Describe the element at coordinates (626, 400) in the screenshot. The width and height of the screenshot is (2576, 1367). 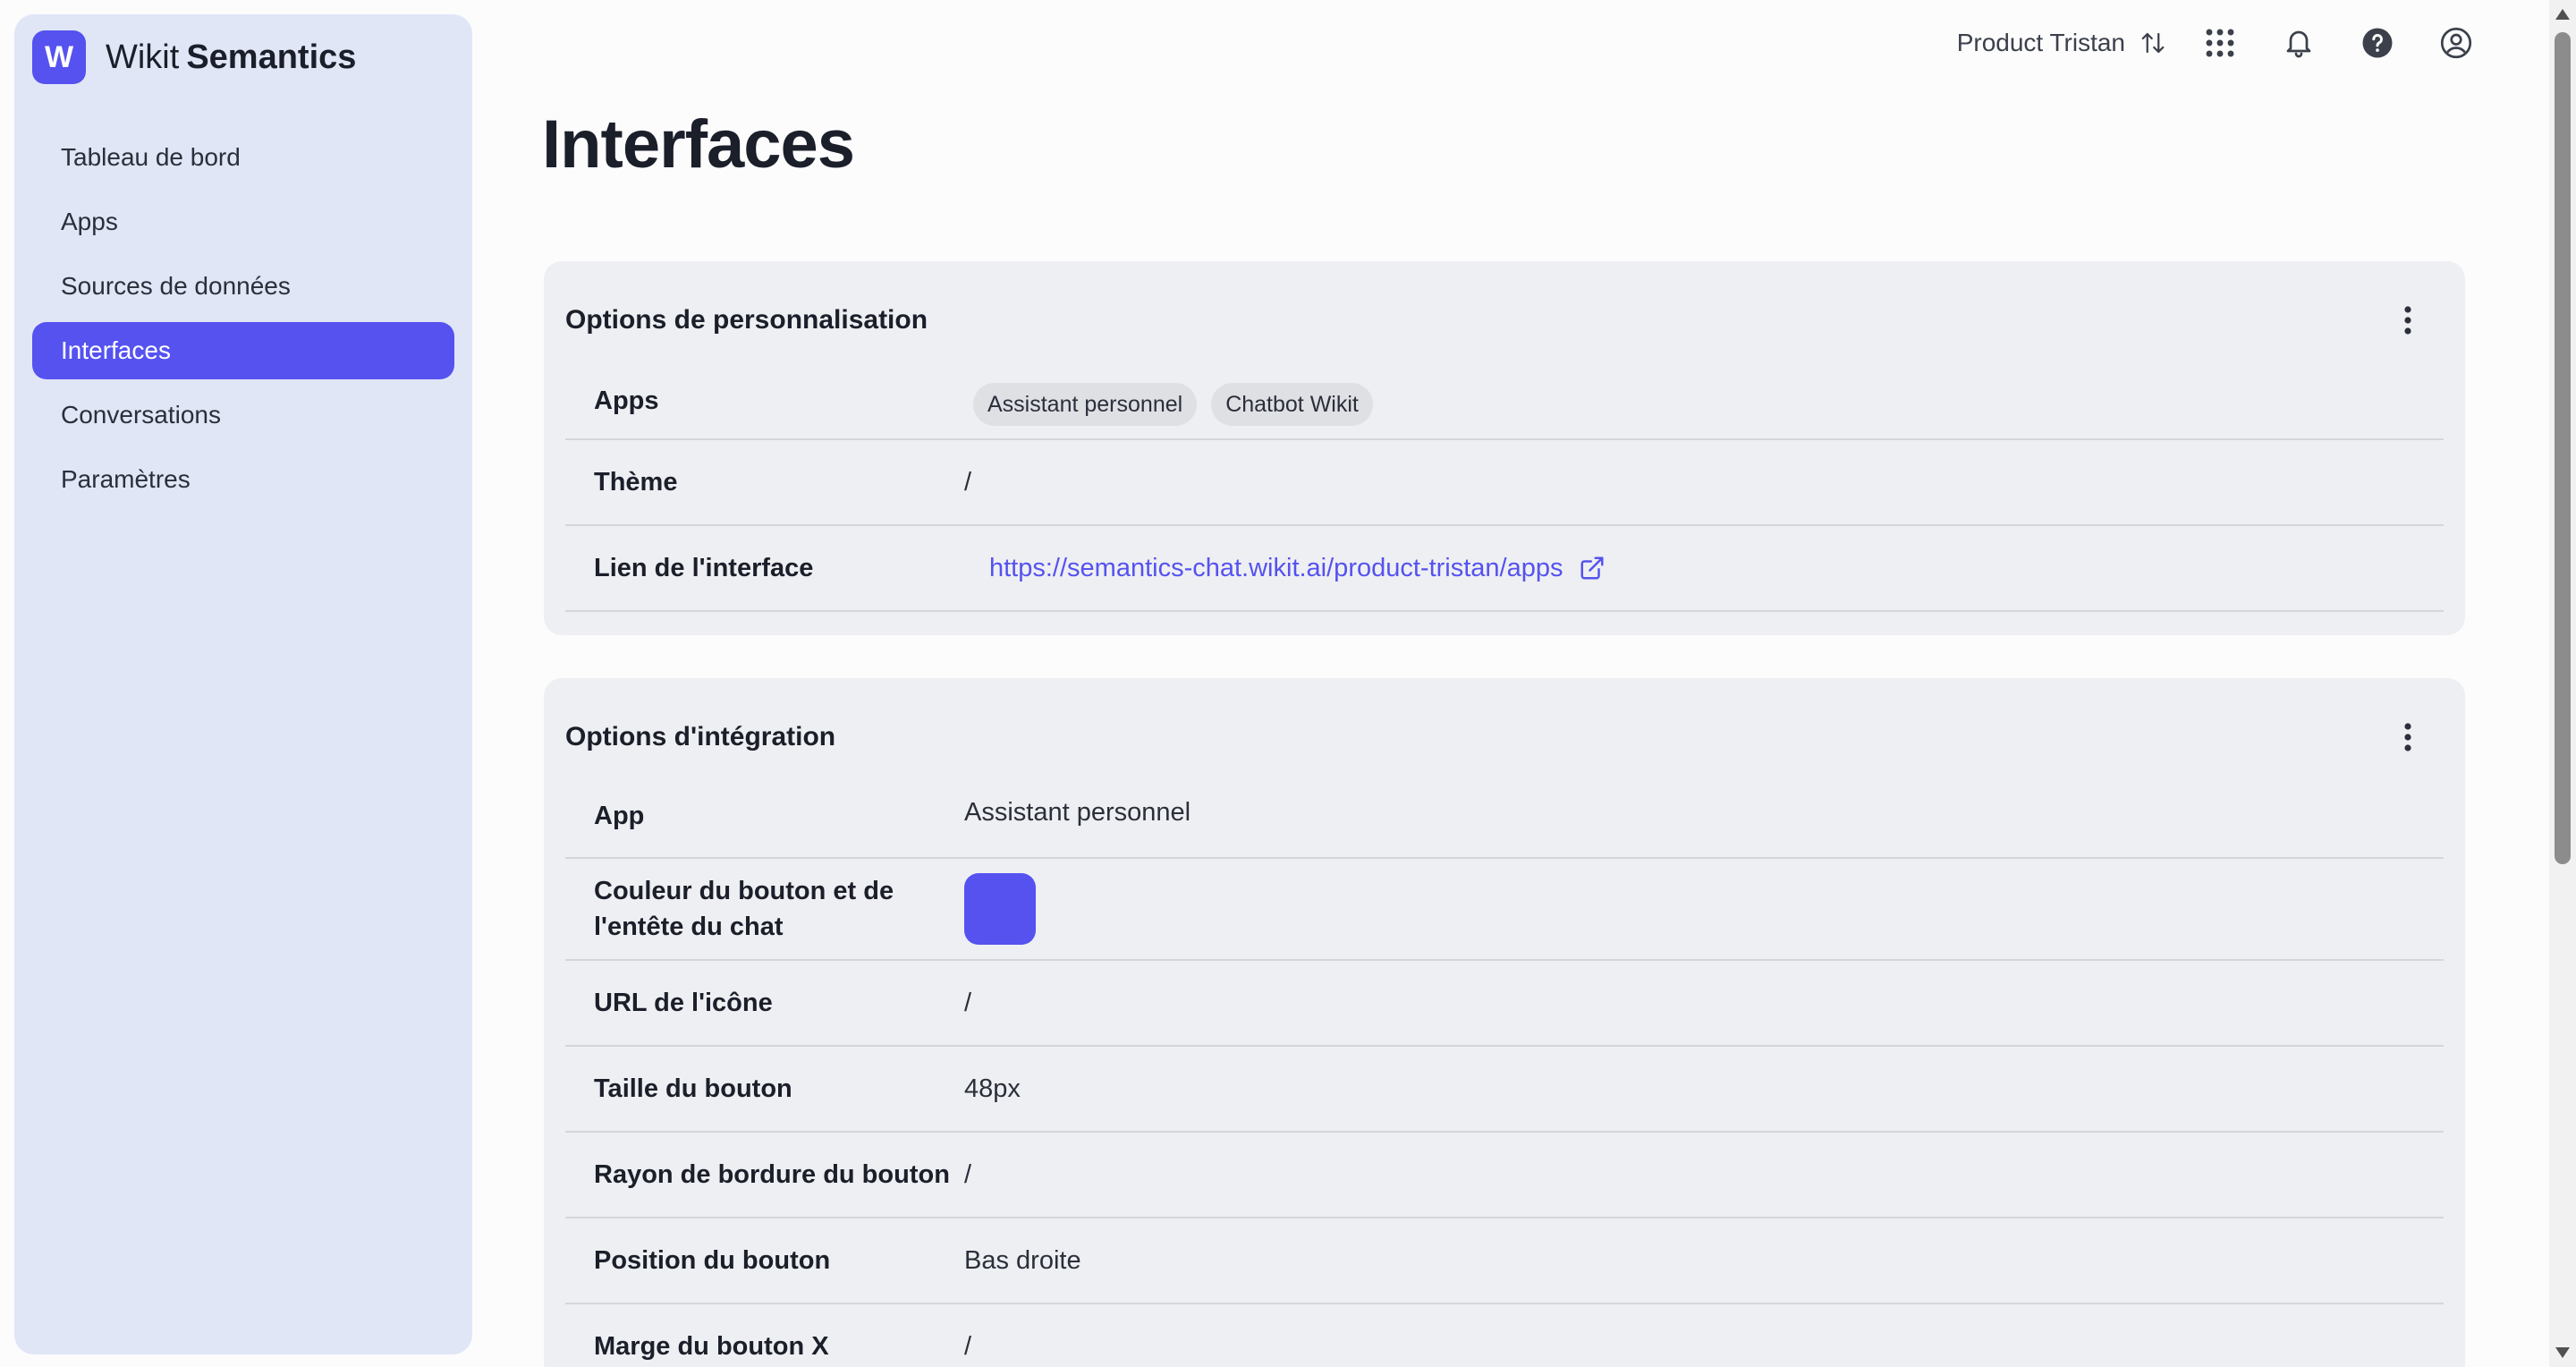
I see `row-apps-label: Apps` at that location.